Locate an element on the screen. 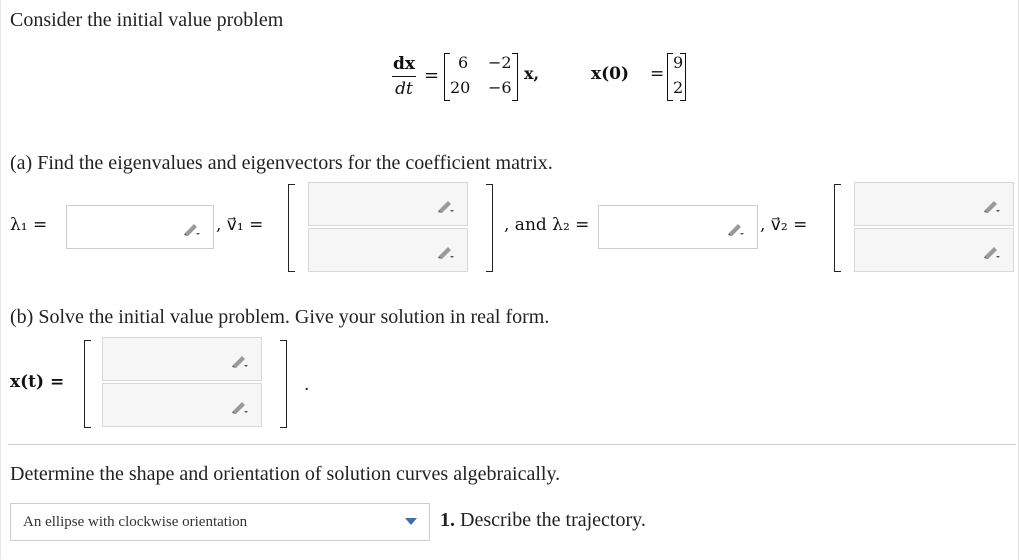 The width and height of the screenshot is (1020, 560). x-right-bracket is located at coordinates (283, 384).